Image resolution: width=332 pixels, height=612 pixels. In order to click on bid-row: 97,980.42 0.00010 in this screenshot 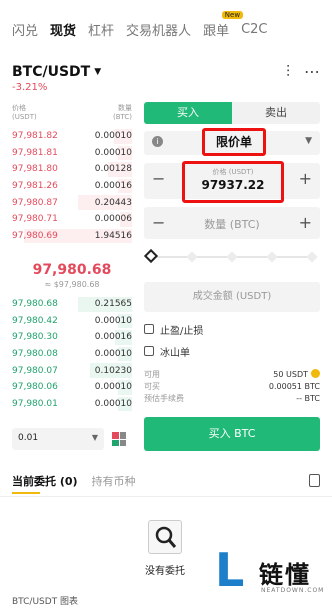, I will do `click(72, 321)`.